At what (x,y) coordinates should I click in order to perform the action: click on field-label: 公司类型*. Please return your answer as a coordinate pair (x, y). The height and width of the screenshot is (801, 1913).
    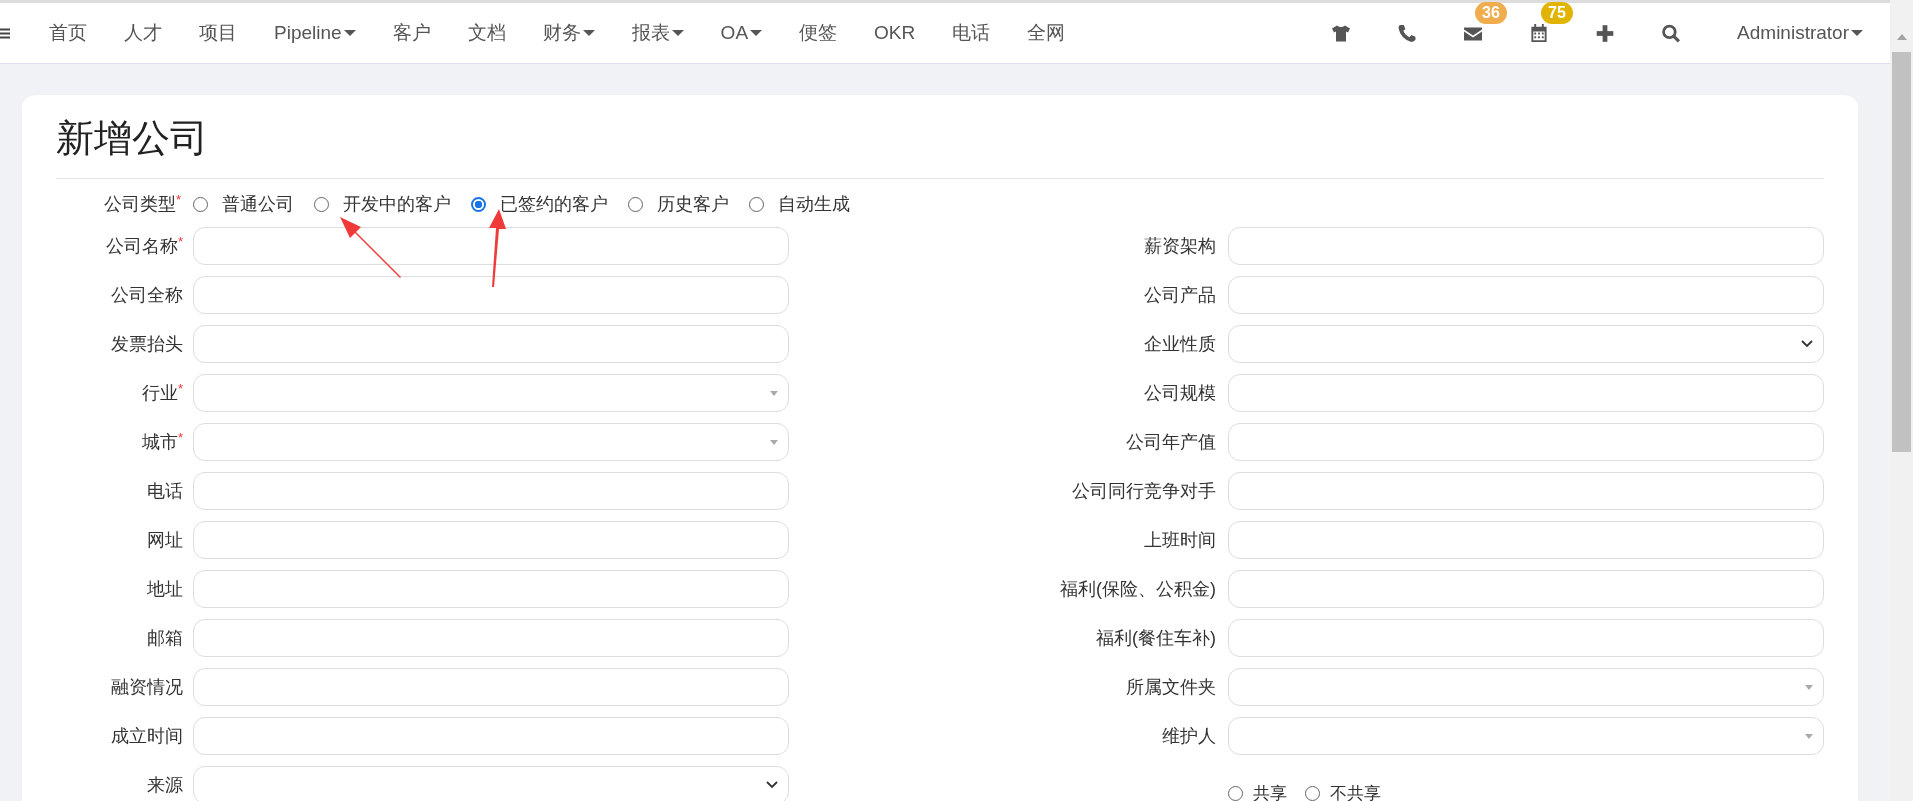
    Looking at the image, I should click on (142, 204).